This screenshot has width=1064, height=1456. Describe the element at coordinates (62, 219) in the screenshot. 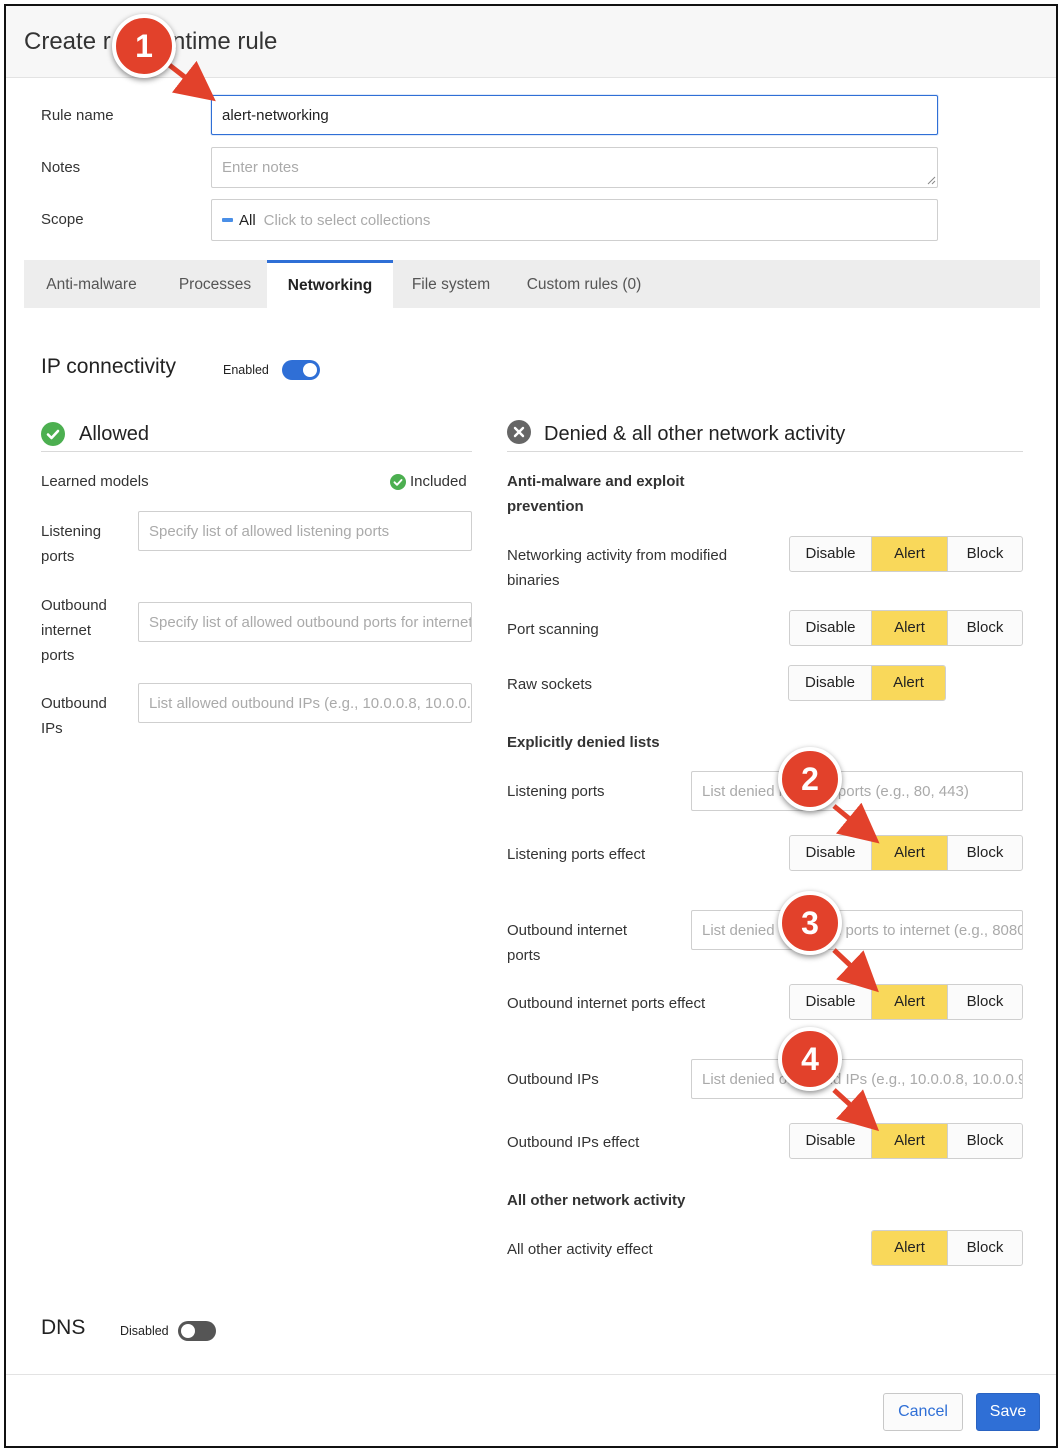

I see `scope-label: Scope` at that location.